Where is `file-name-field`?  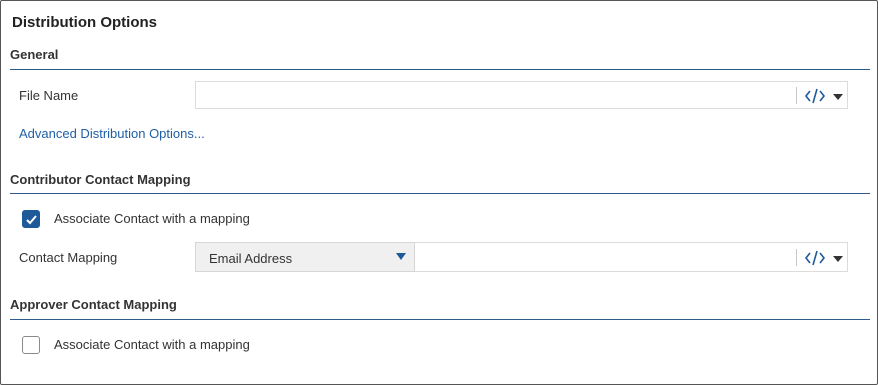
file-name-field is located at coordinates (521, 95).